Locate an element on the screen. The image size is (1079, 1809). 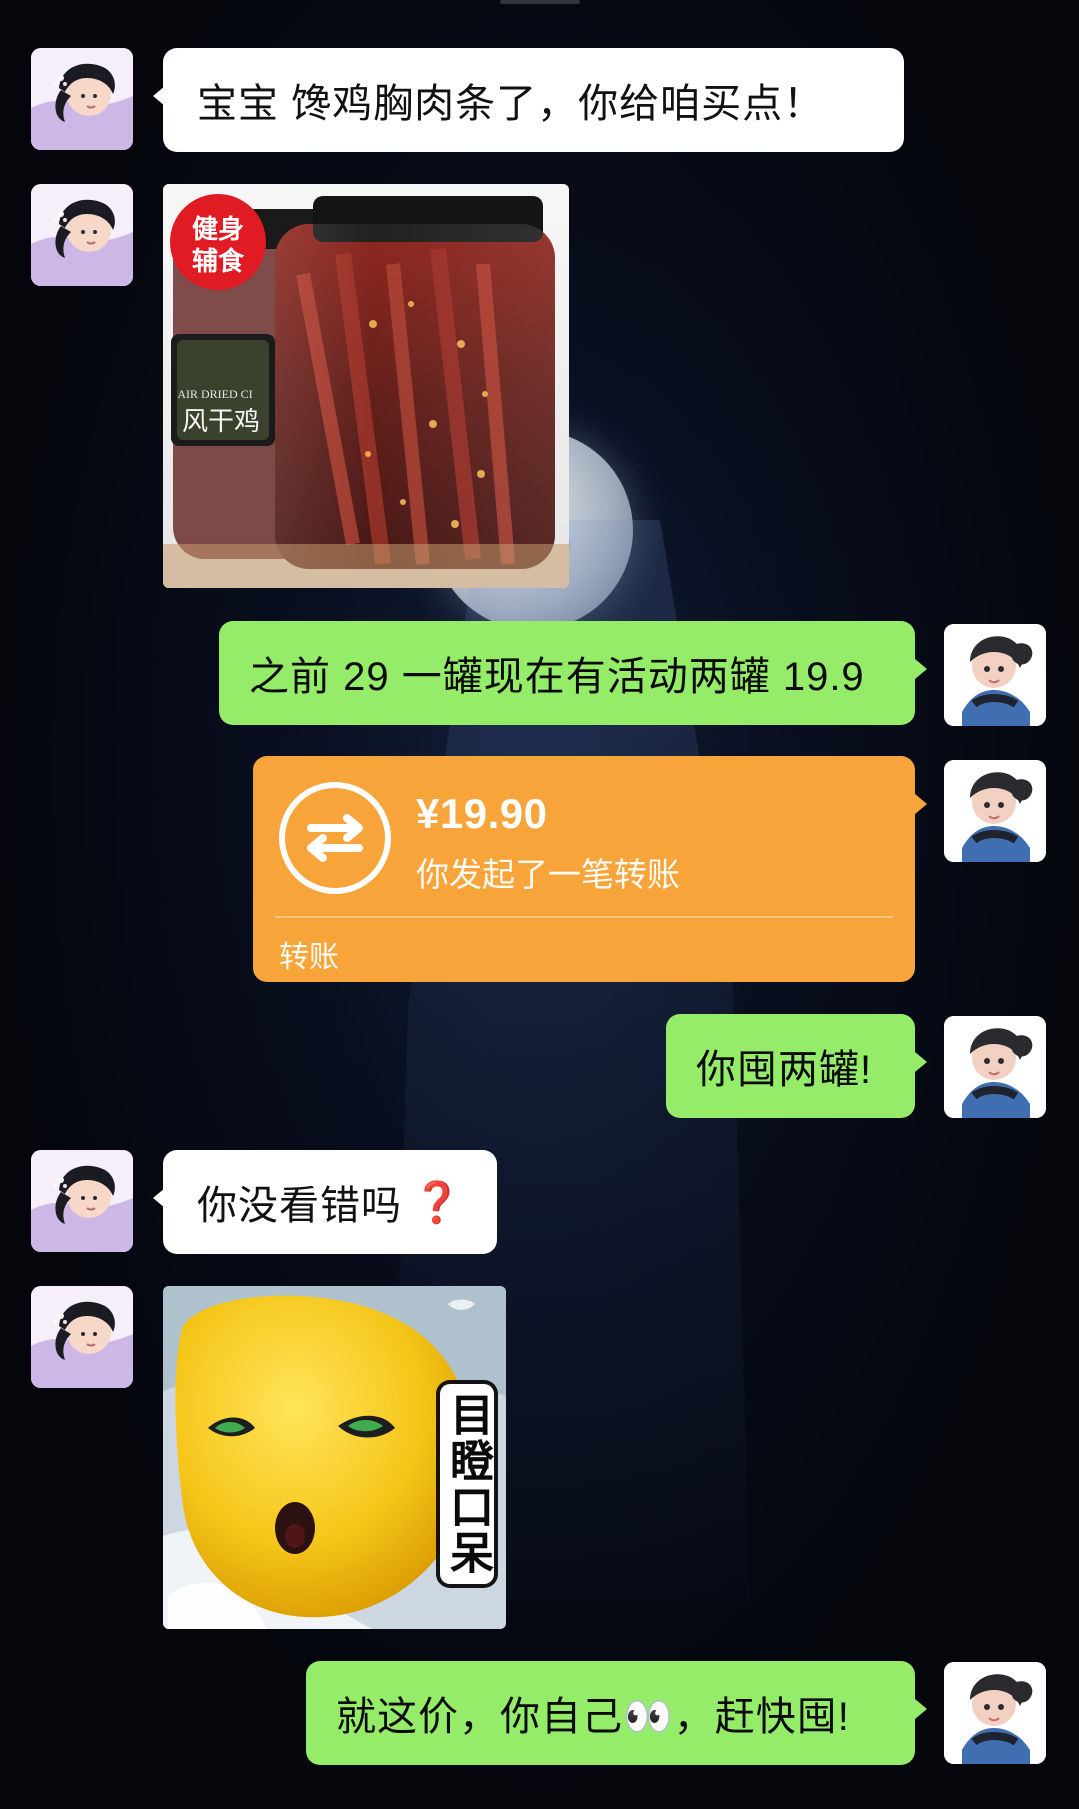
badge-line-1: 健身 is located at coordinates (218, 229).